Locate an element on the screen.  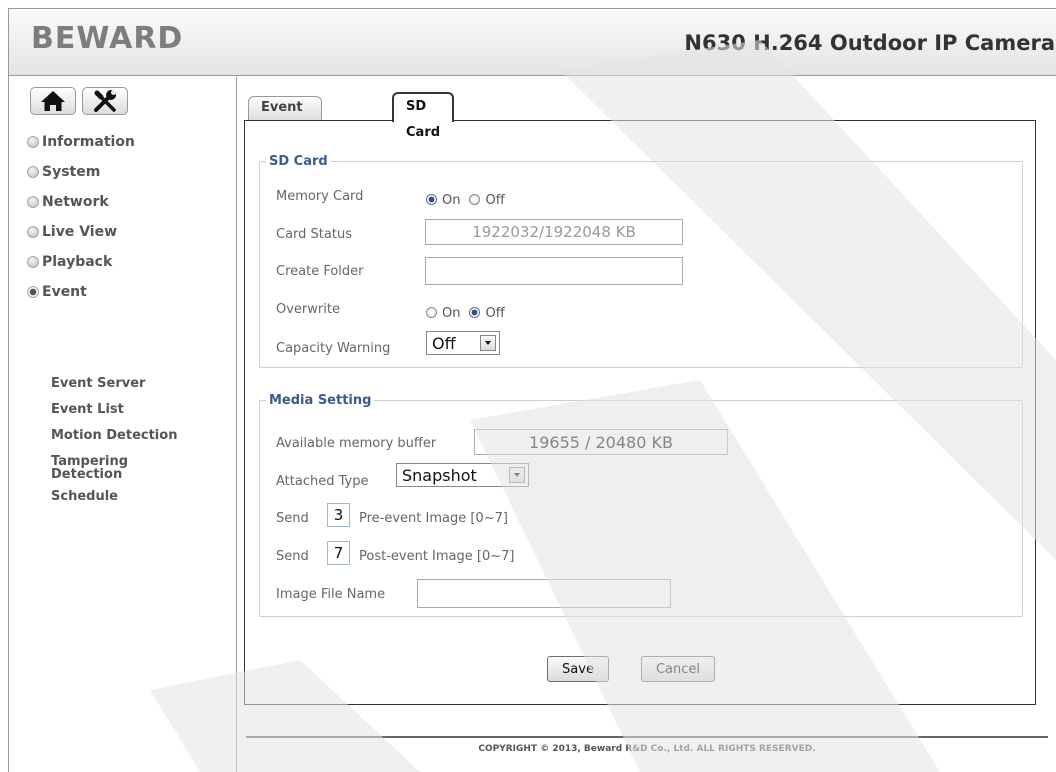
submenu-label: Tampering Detection is located at coordinates (90, 468).